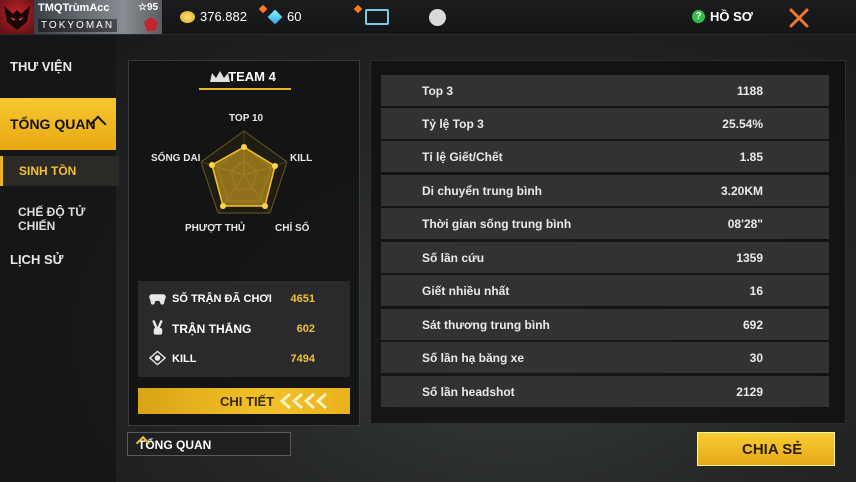 The height and width of the screenshot is (482, 856). I want to click on radar-label-support: CHỈ SỐ, so click(292, 228).